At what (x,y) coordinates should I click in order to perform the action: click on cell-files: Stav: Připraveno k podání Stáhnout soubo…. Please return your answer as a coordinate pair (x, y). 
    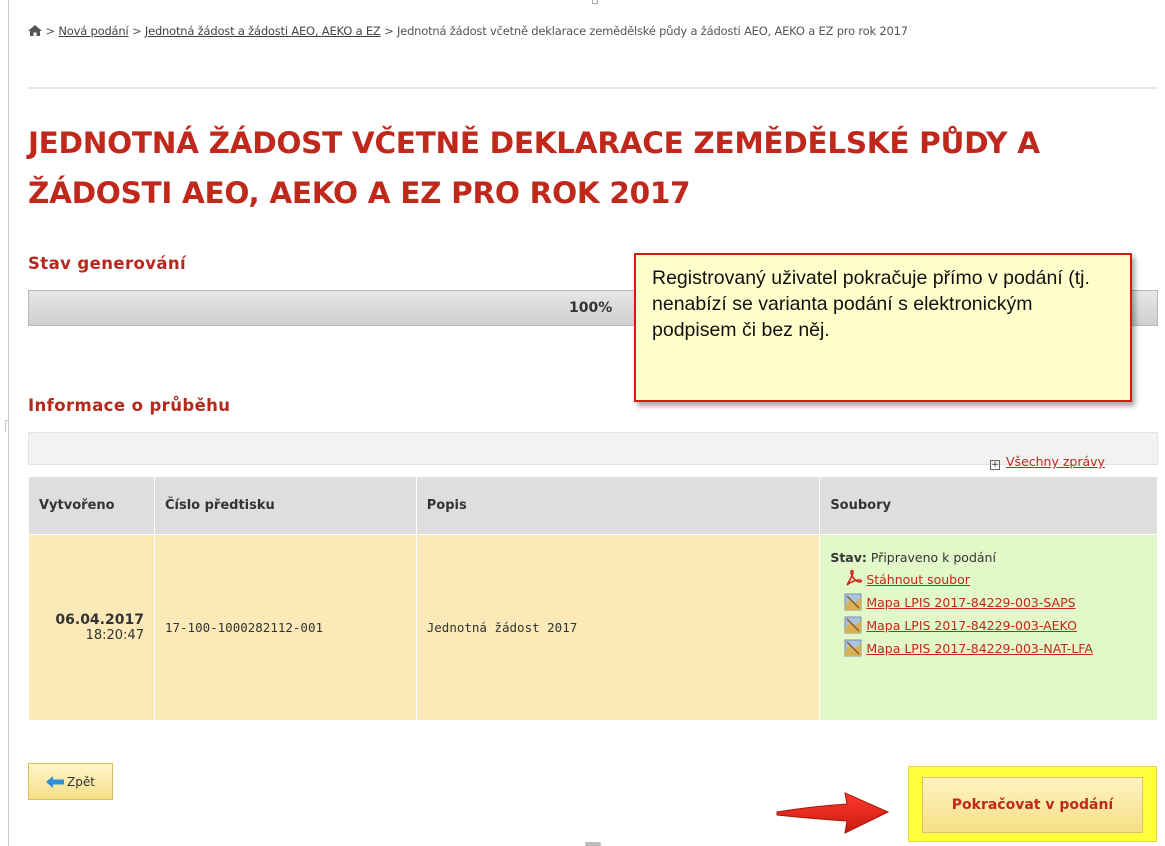
    Looking at the image, I should click on (988, 627).